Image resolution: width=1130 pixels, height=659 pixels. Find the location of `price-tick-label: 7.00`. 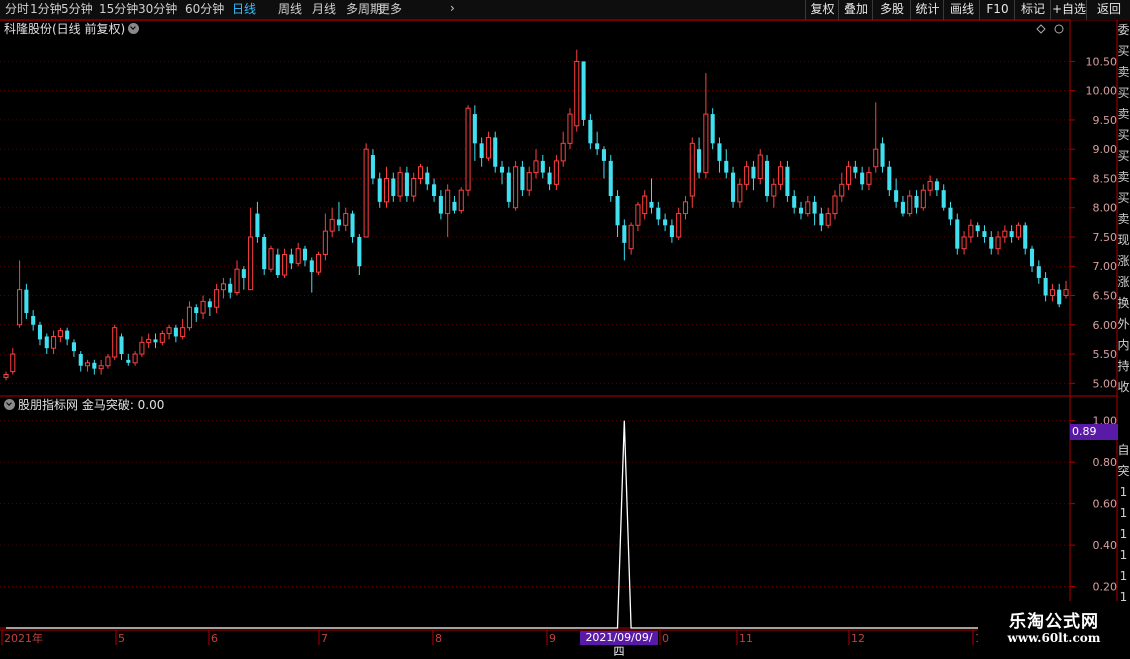

price-tick-label: 7.00 is located at coordinates (1105, 266).